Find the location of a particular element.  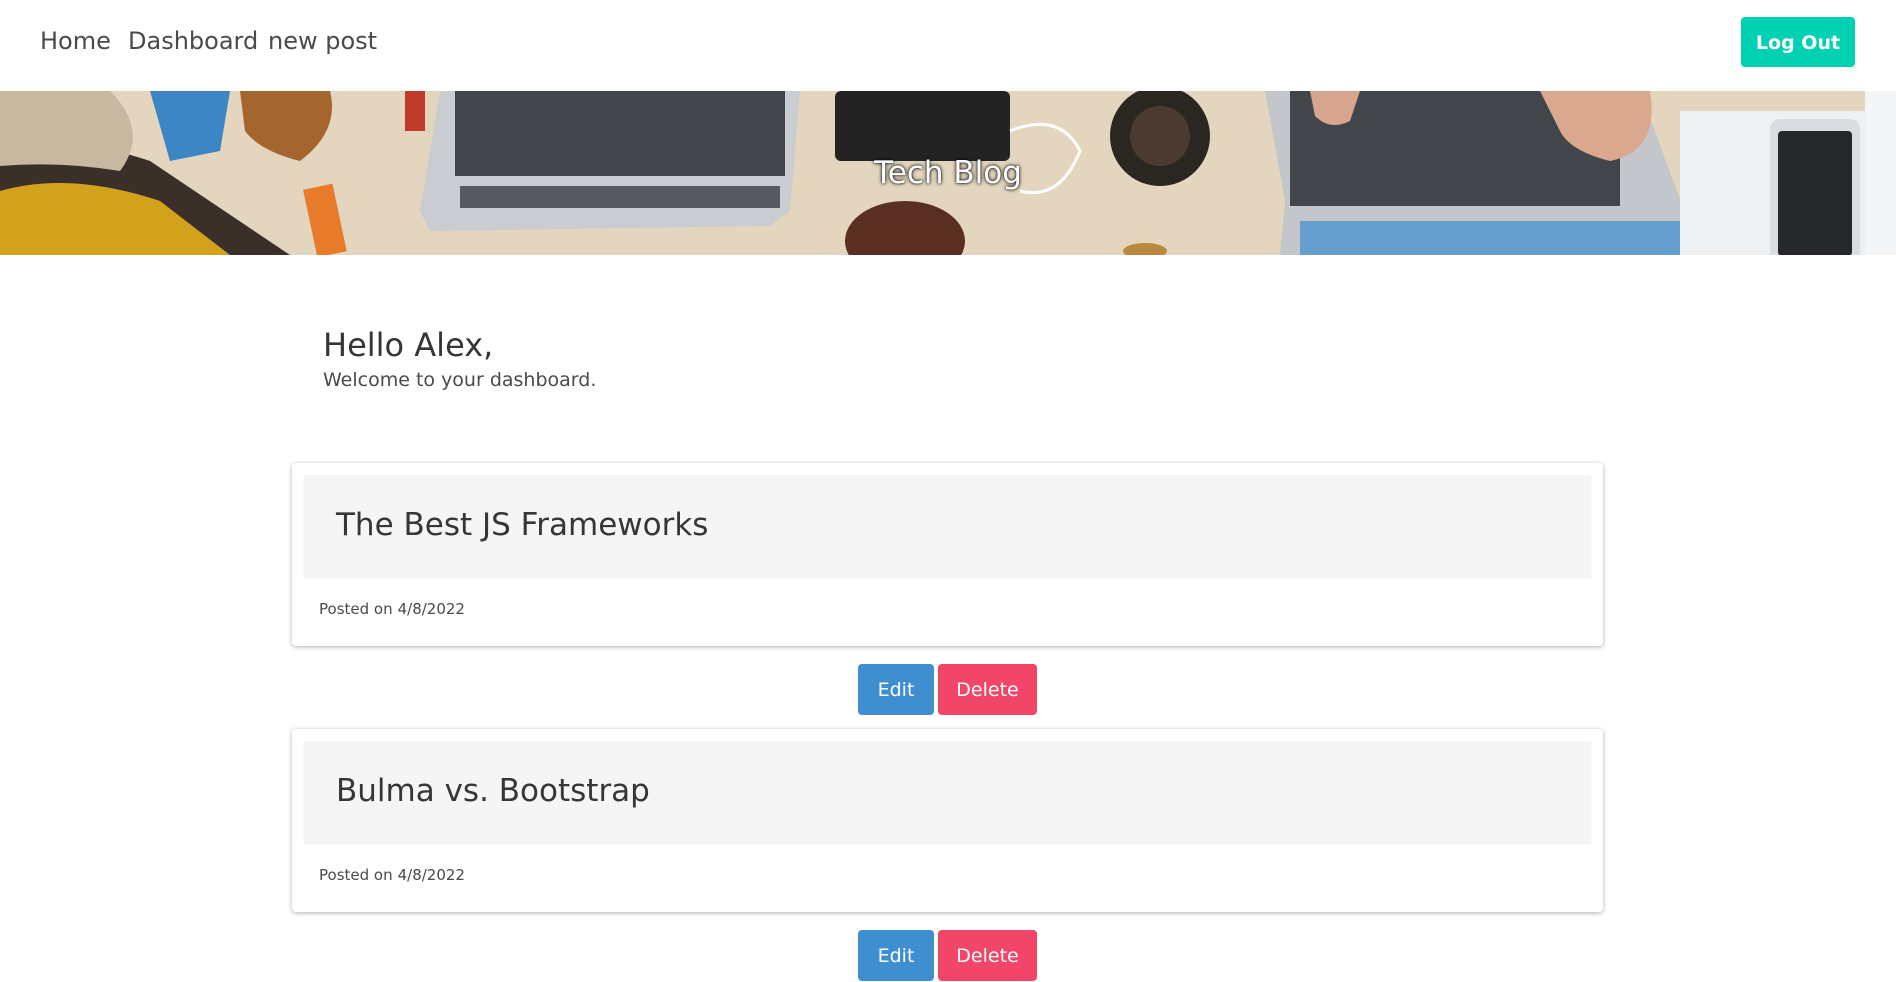

nav-link-home: Home is located at coordinates (75, 41).